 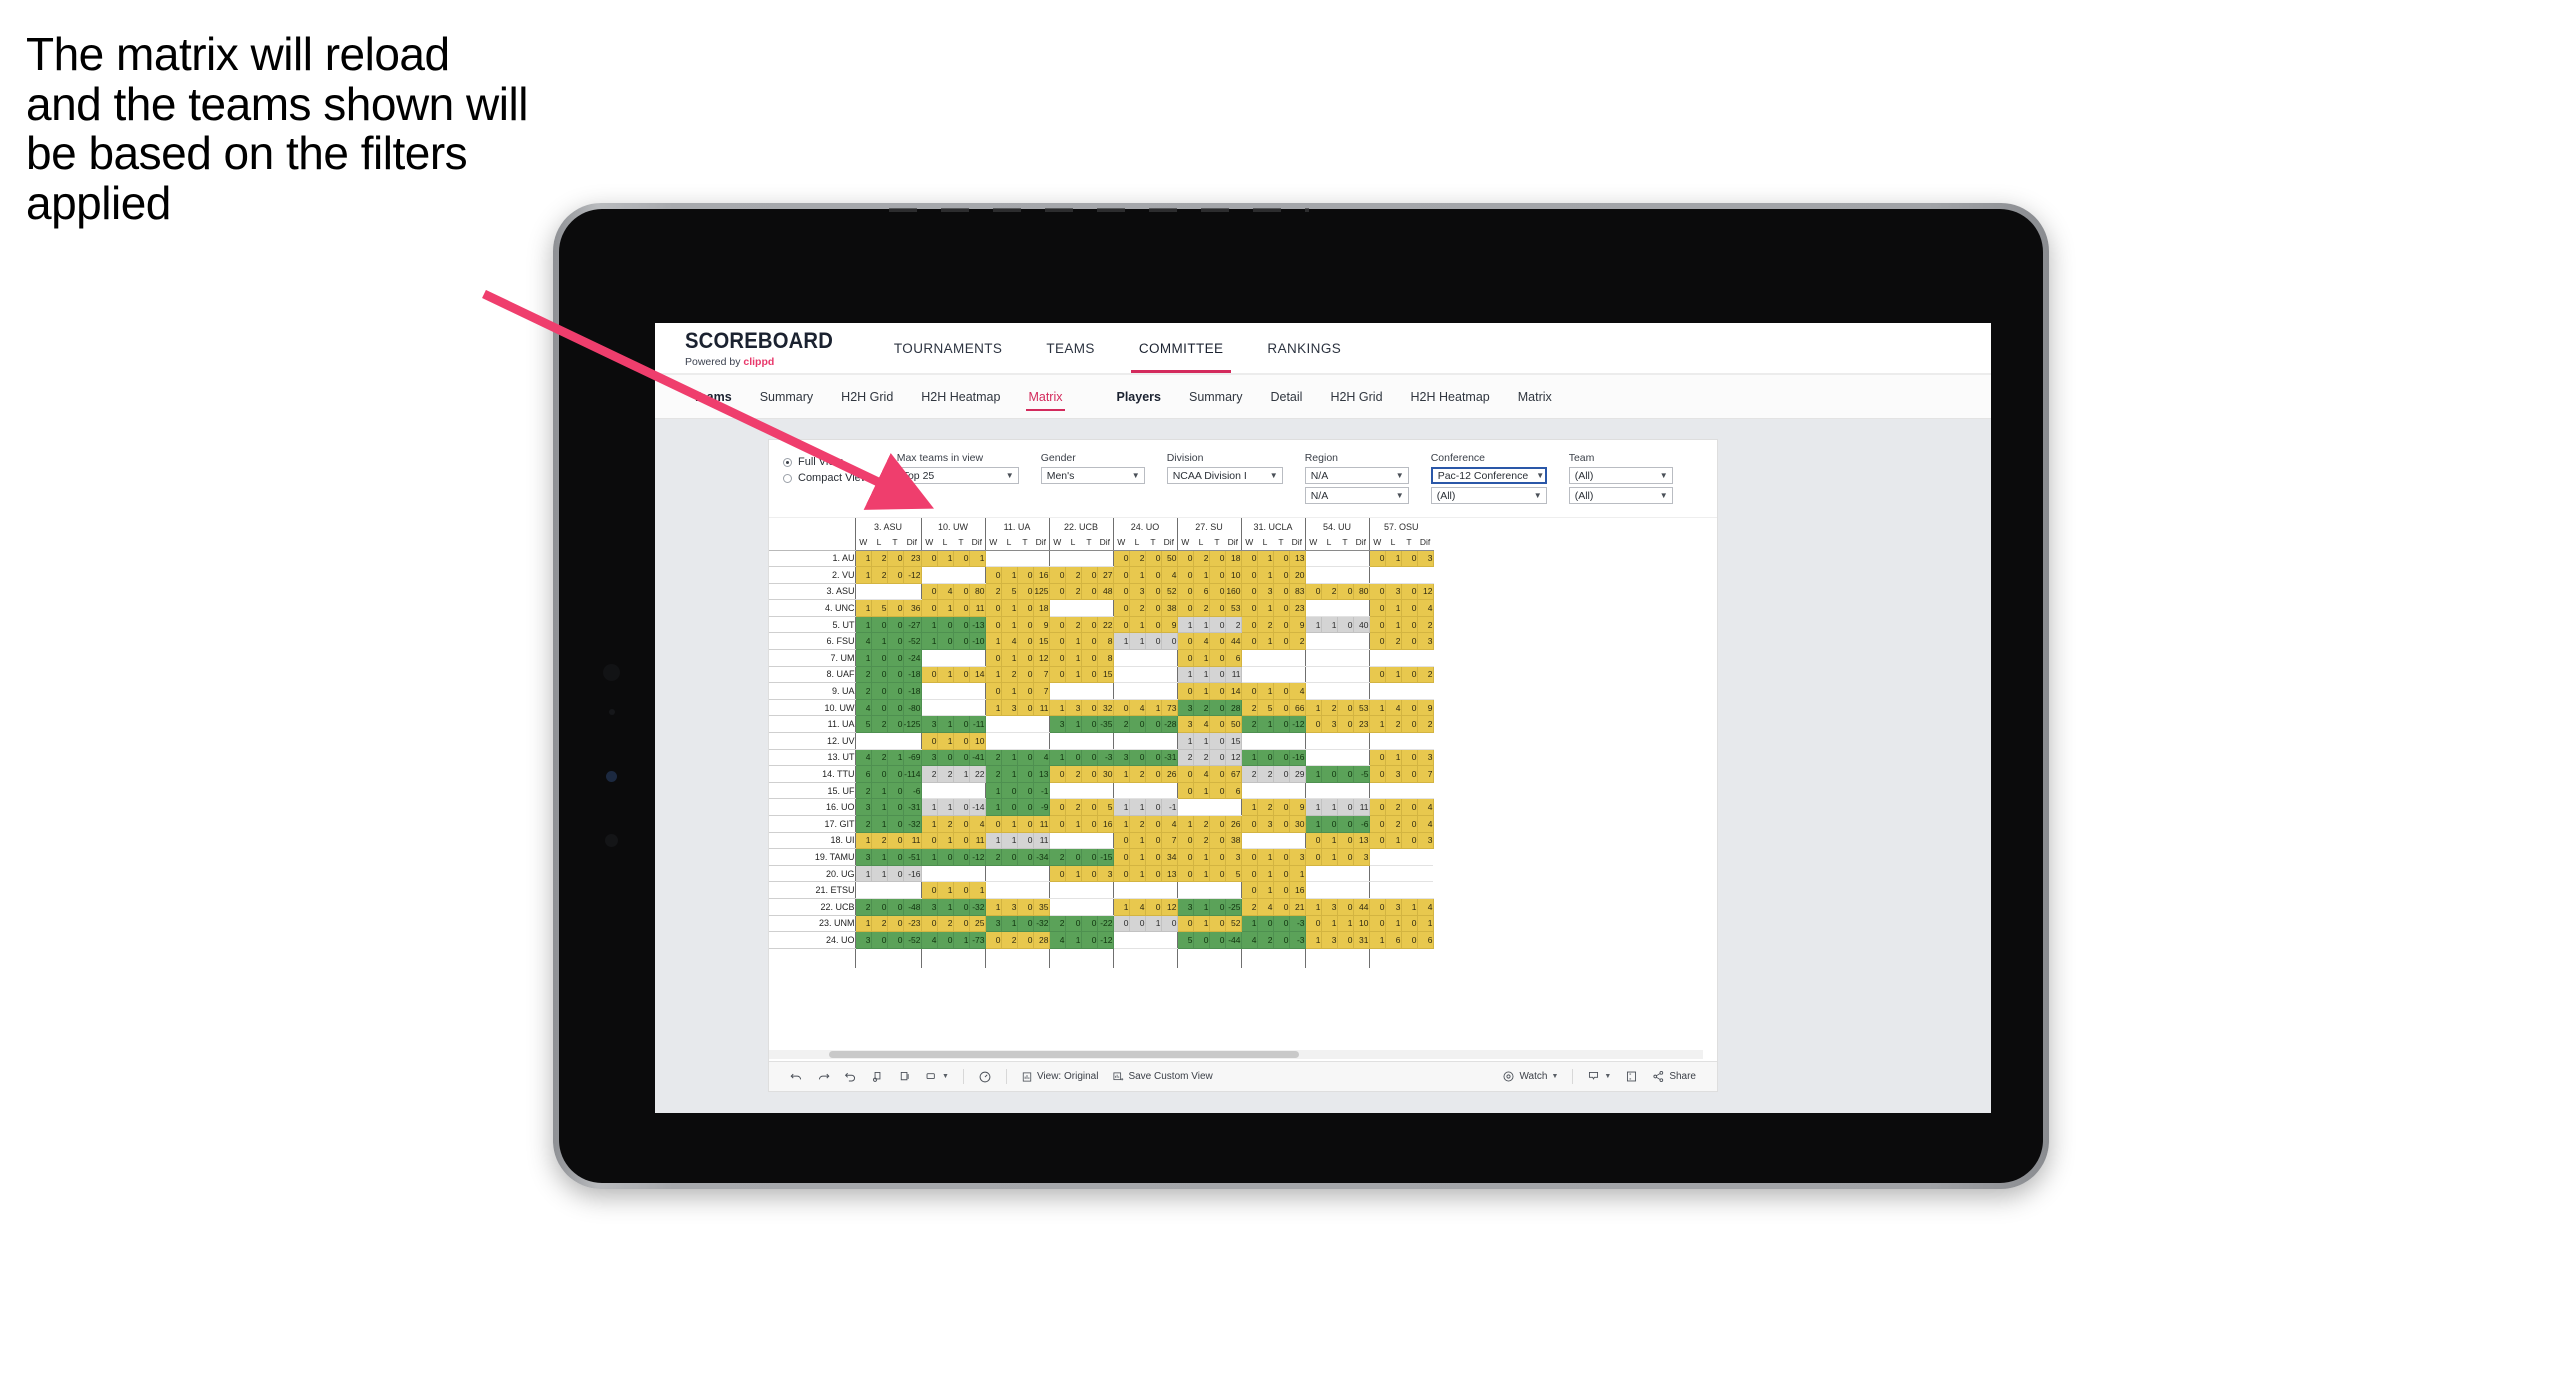 I want to click on matrix-cell: -69, so click(x=912, y=757).